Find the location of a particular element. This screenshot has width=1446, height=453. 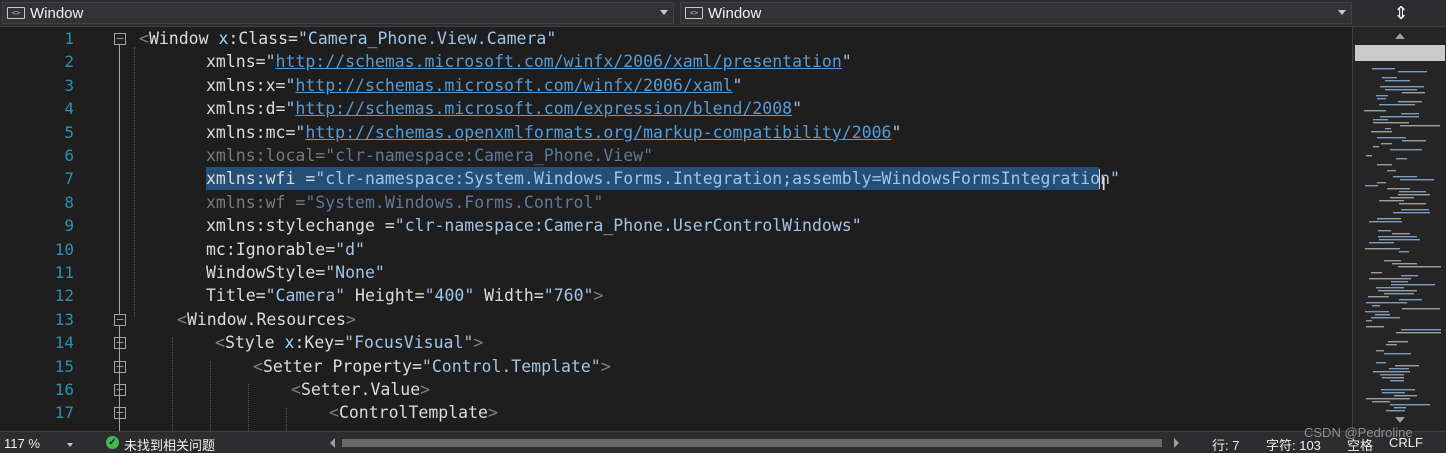

code-line: 17 − <ControlTemplate> is located at coordinates (676, 412).